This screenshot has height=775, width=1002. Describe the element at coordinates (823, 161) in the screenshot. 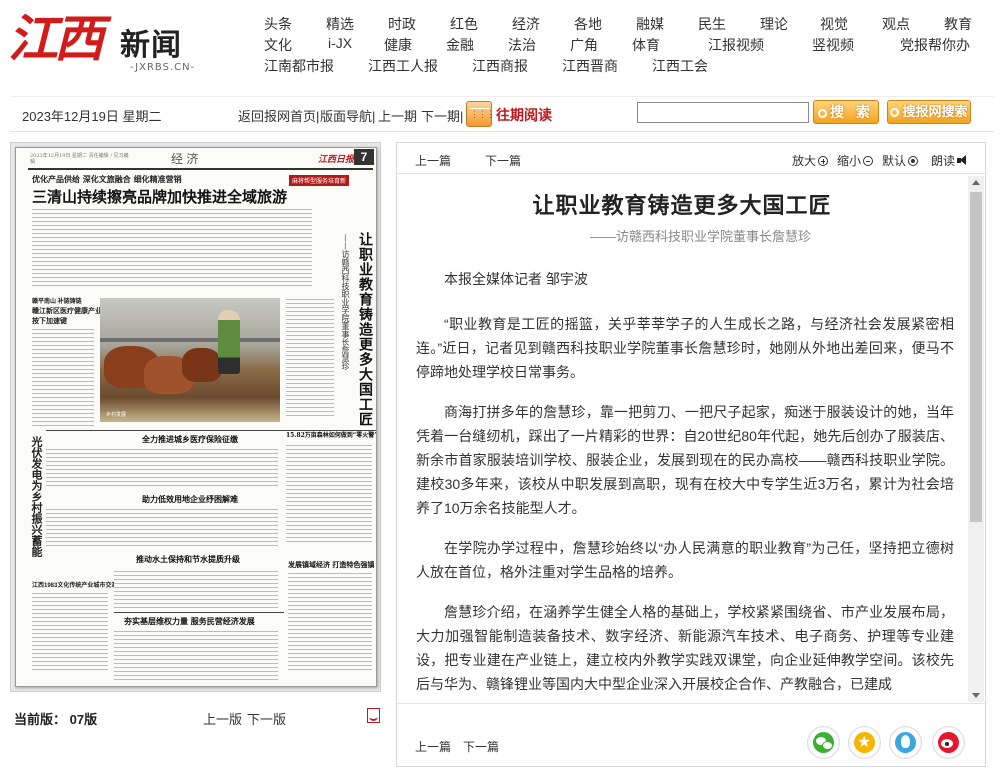

I see `zoom-in-icon` at that location.